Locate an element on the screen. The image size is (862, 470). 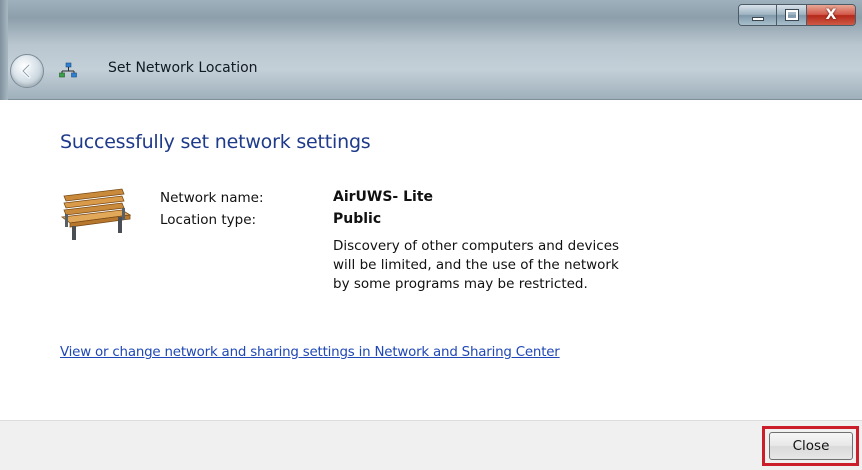
maximize-button is located at coordinates (792, 15).